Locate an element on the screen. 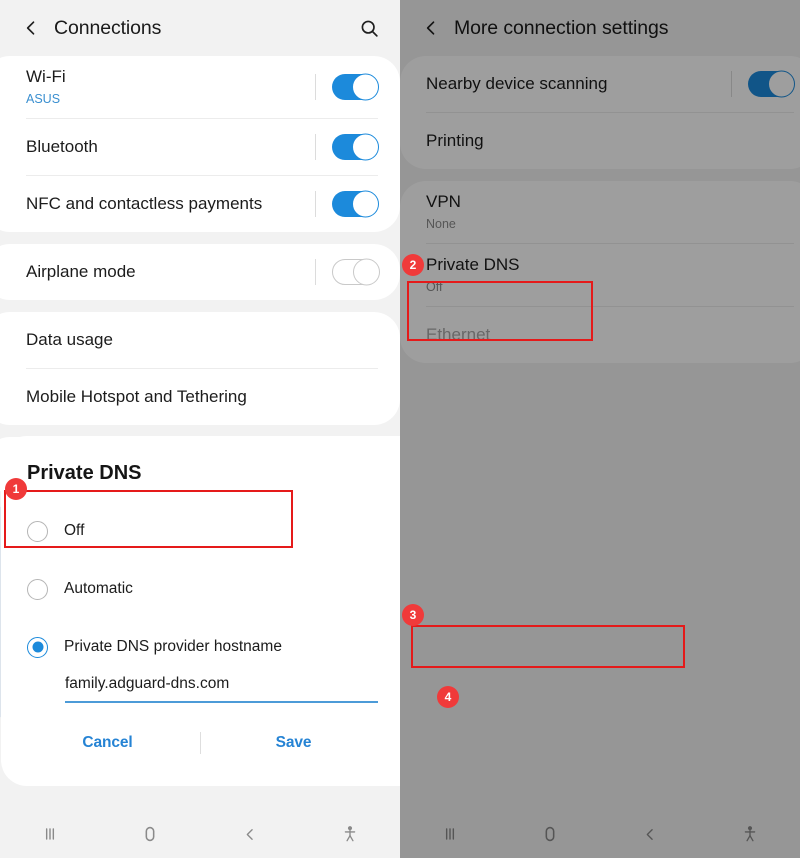 The width and height of the screenshot is (800, 858). dialog-title: Private DNS is located at coordinates (84, 473).